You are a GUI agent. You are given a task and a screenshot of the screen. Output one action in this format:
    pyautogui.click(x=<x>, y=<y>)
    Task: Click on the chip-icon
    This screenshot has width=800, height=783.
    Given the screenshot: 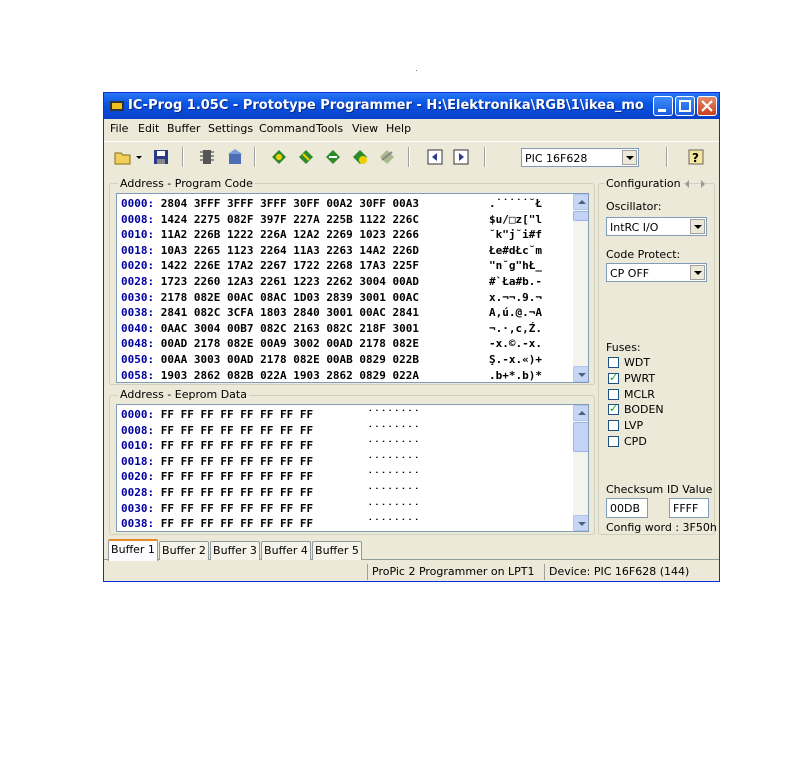 What is the action you would take?
    pyautogui.click(x=207, y=157)
    